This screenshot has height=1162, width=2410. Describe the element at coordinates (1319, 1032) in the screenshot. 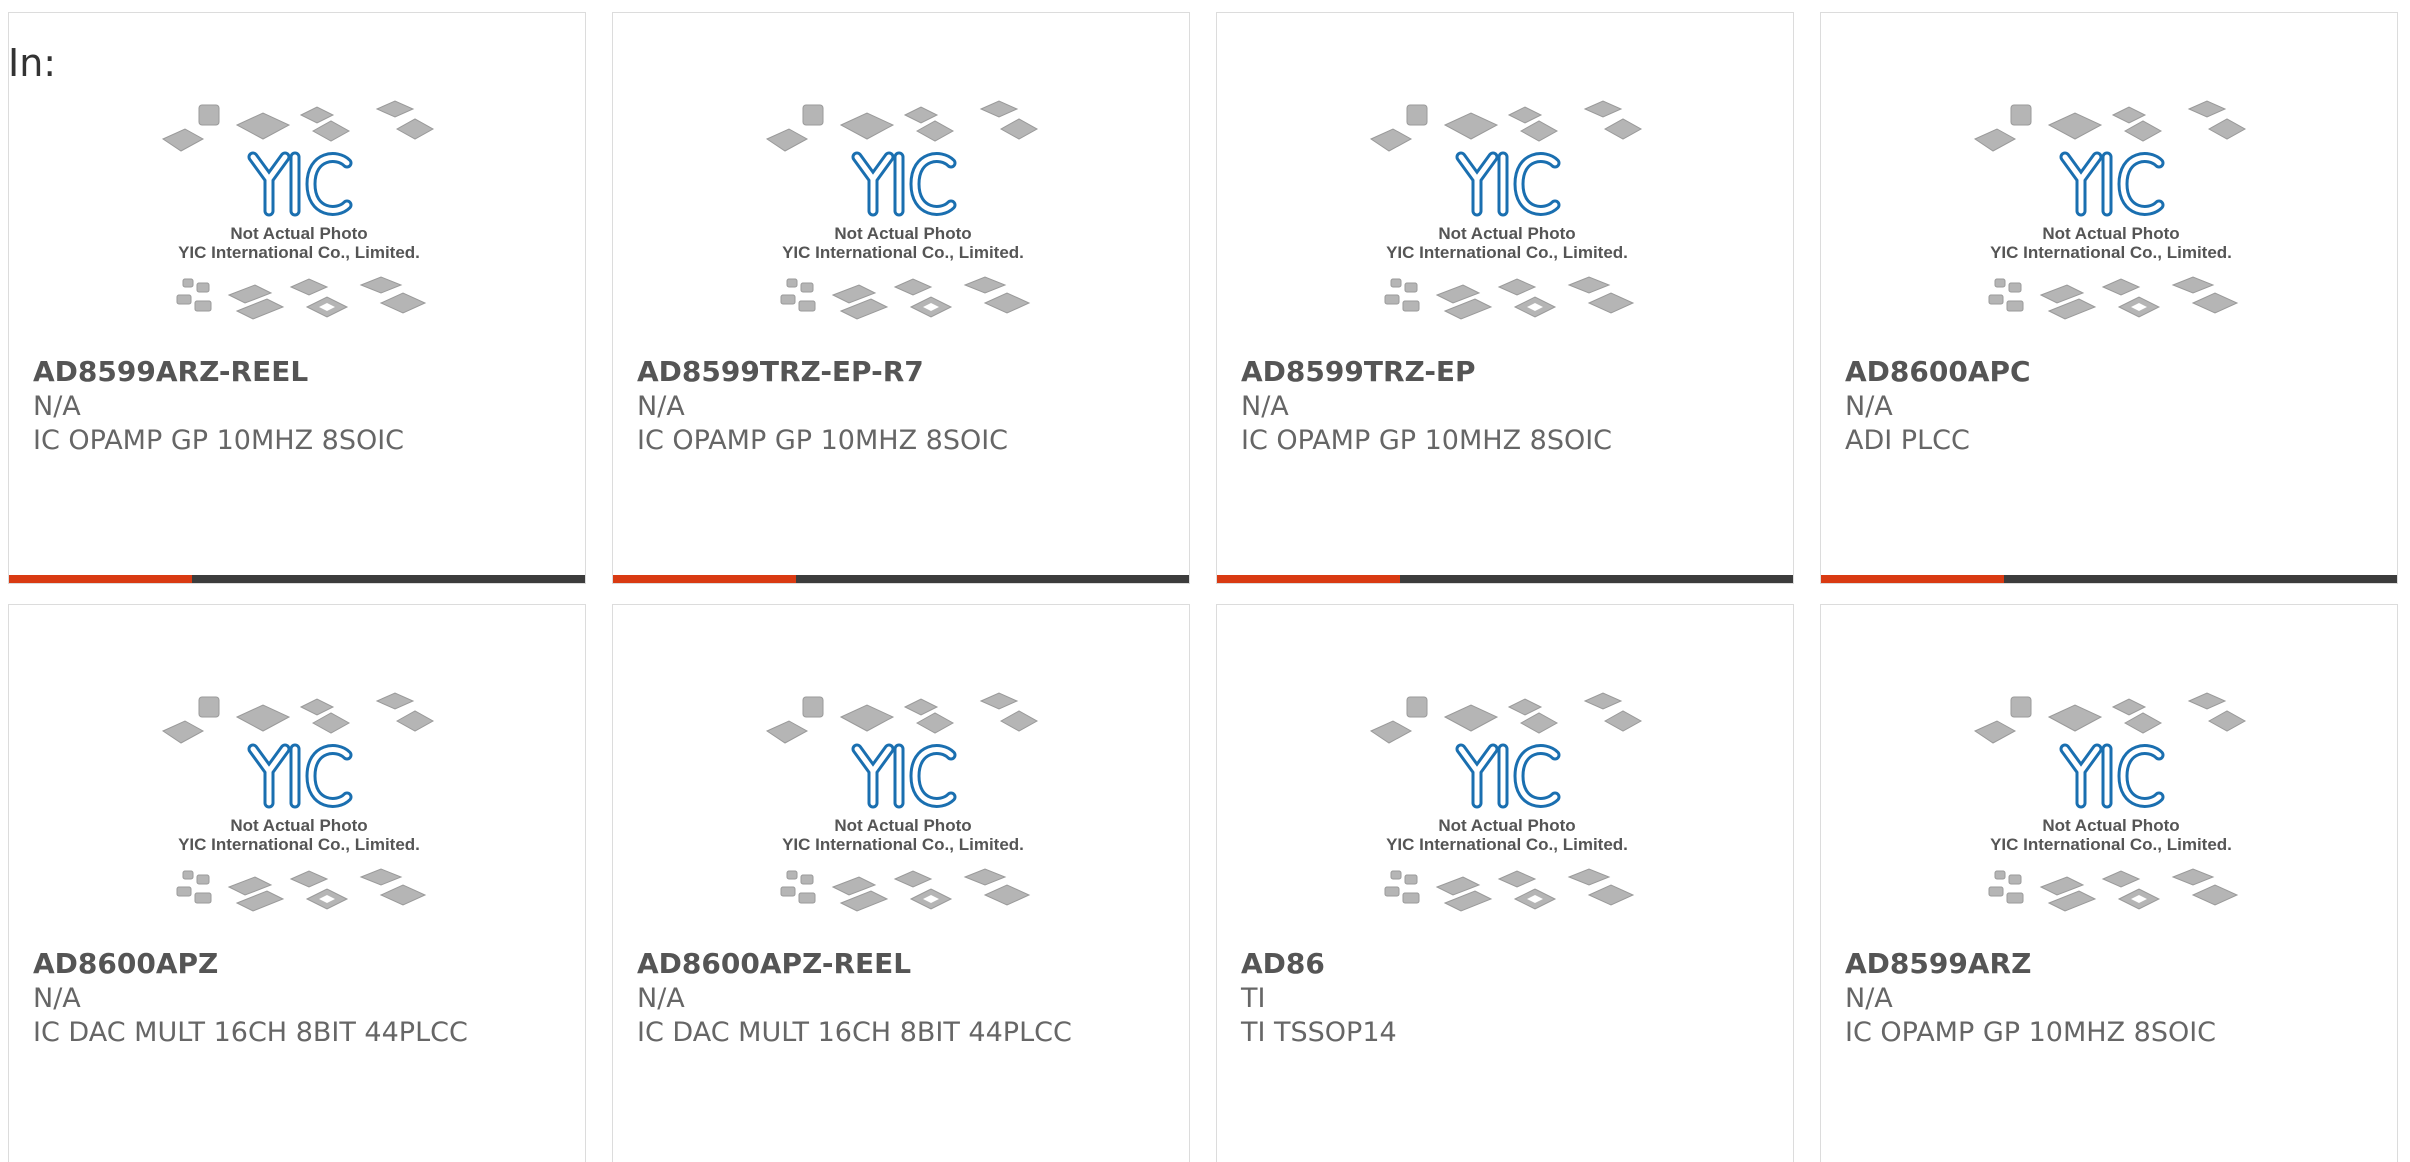

I see `part-description: TI TSSOP14` at that location.